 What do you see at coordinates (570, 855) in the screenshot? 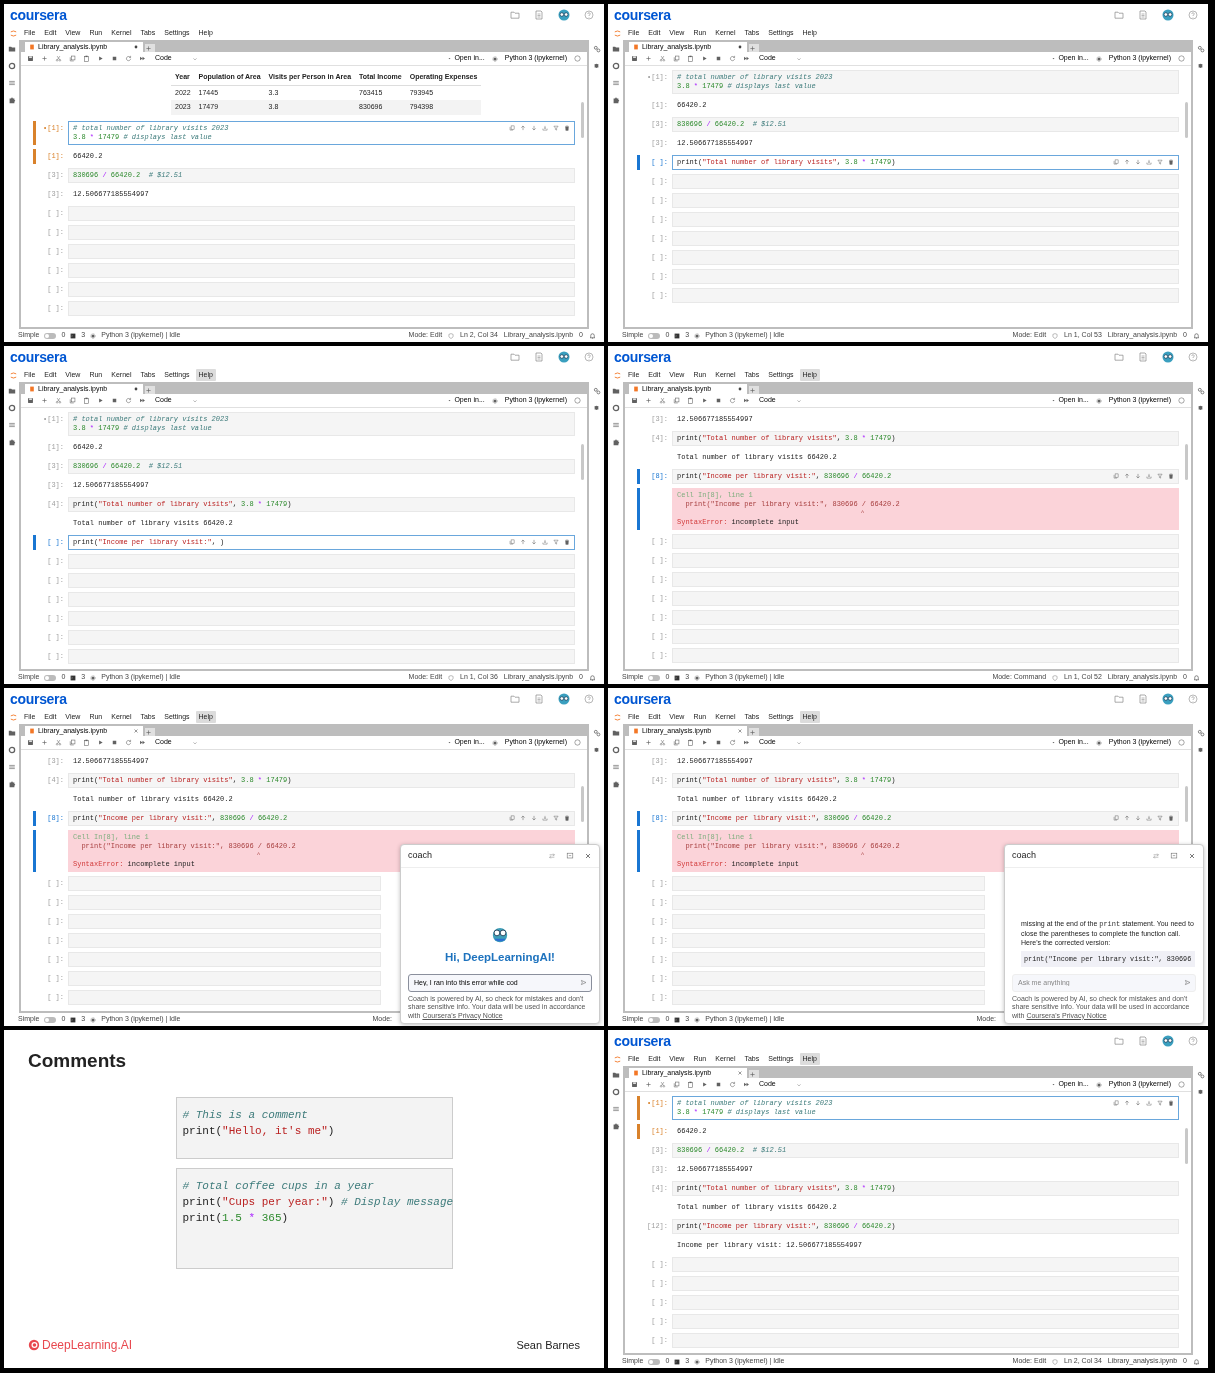
I see `chat-icon` at bounding box center [570, 855].